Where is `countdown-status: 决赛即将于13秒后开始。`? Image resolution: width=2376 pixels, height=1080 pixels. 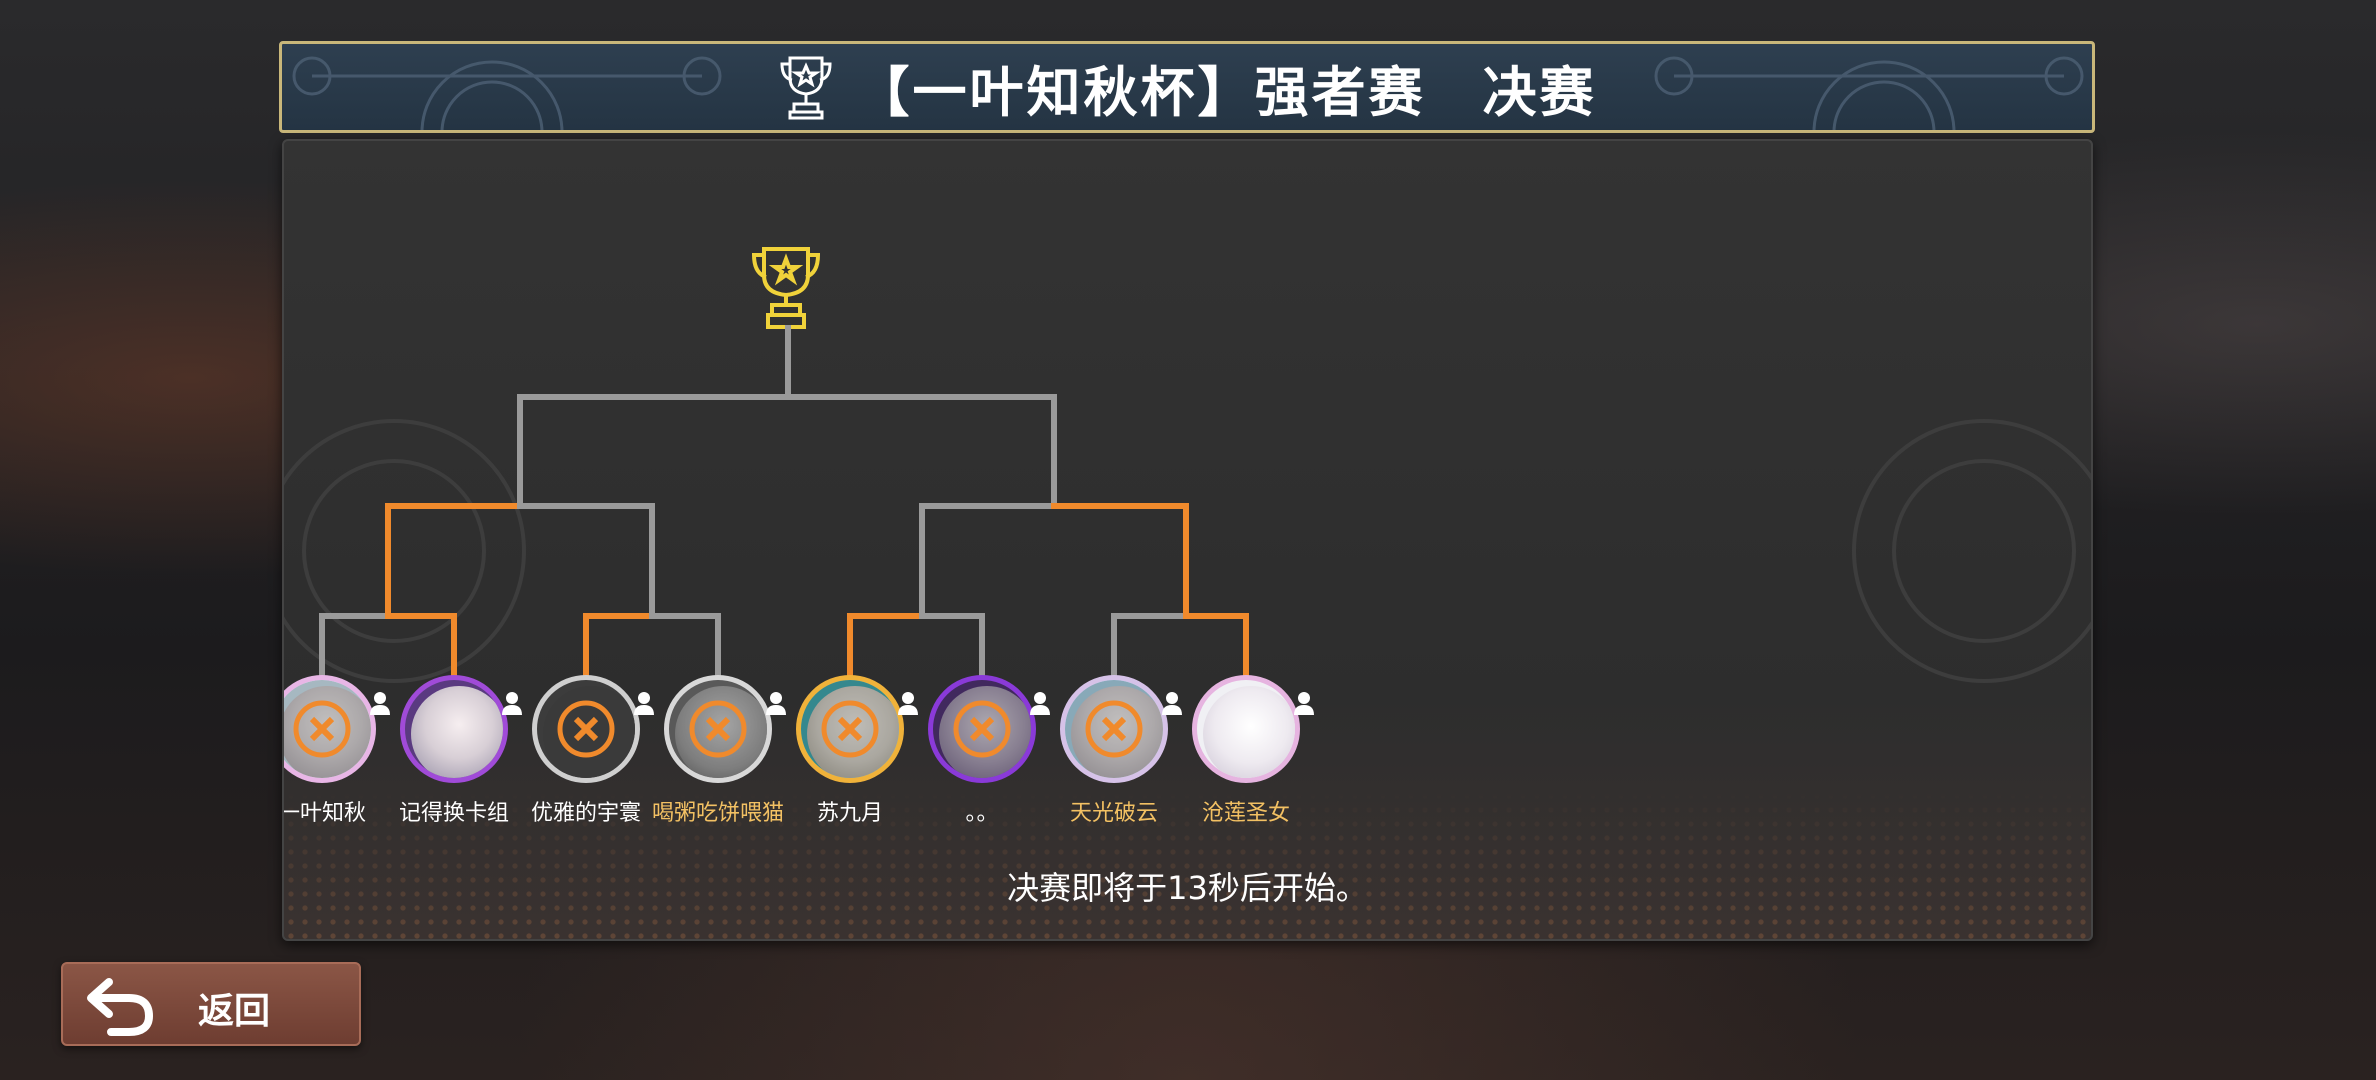
countdown-status: 决赛即将于13秒后开始。 is located at coordinates (1187, 888).